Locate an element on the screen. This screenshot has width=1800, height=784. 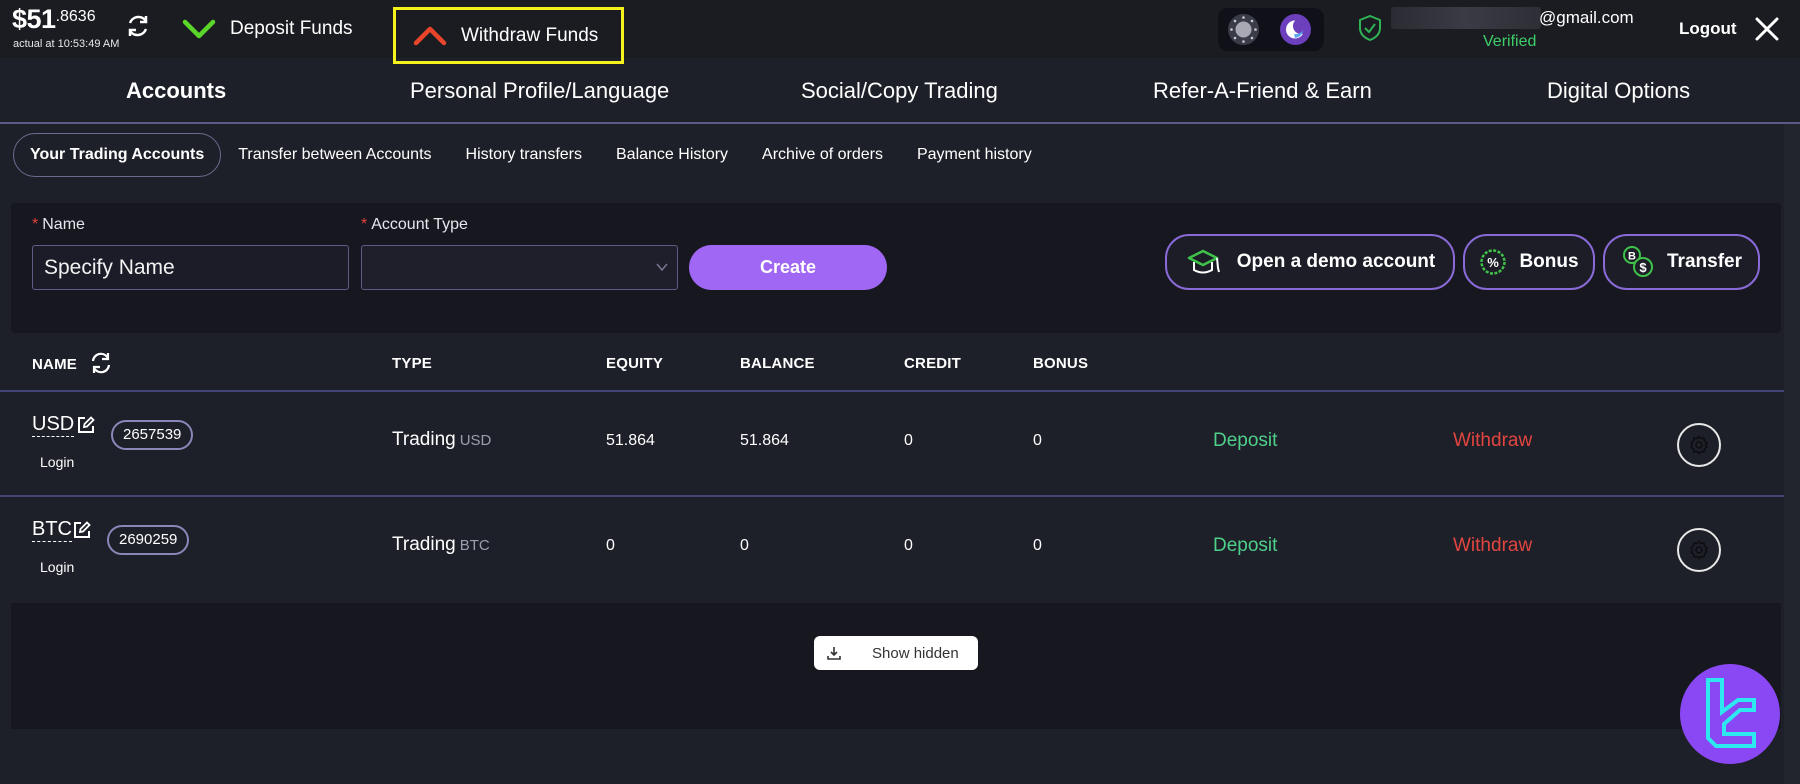
account-type-label: * Account Type is located at coordinates (414, 225).